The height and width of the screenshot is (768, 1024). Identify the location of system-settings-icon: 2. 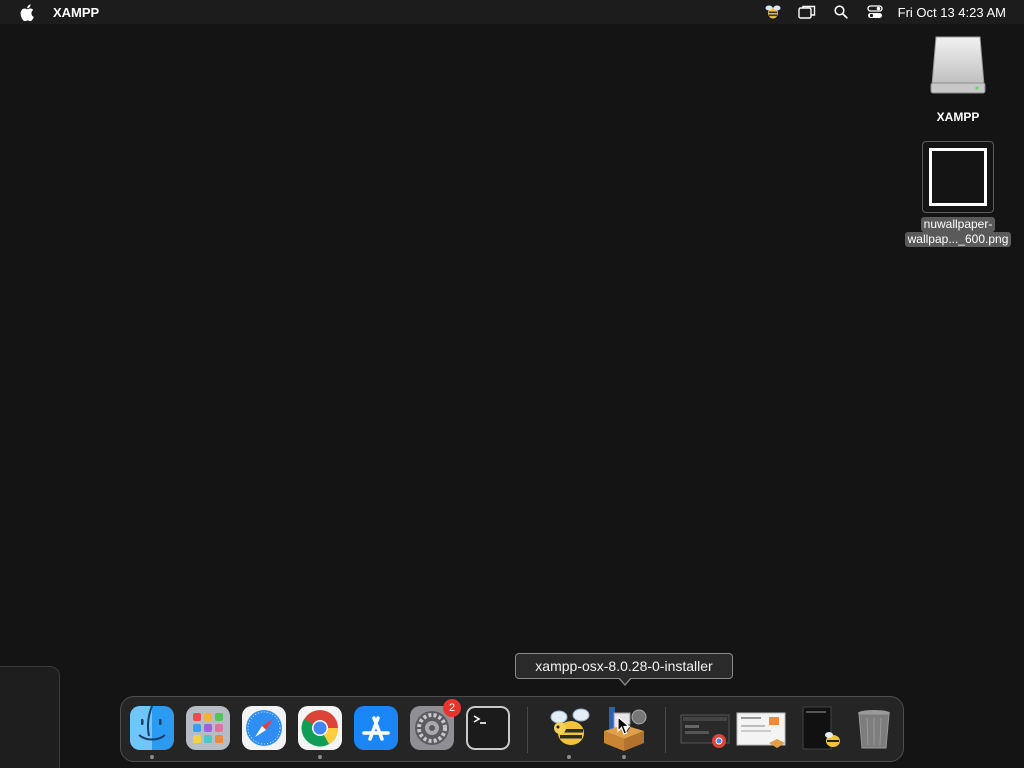
(435, 725).